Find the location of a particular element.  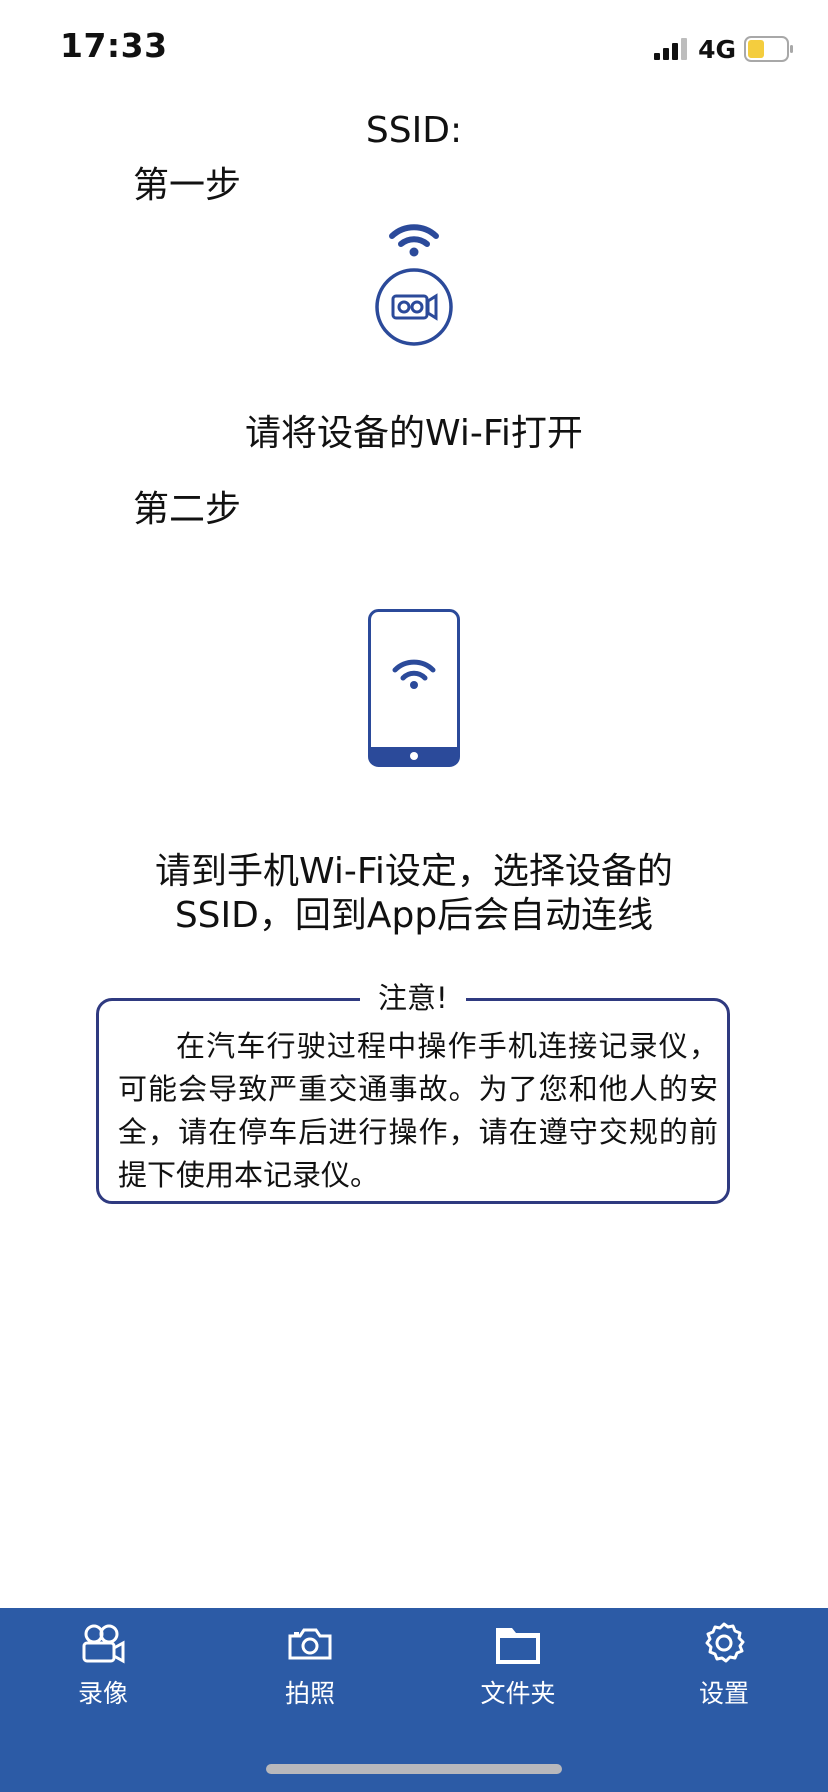

status-indicators: 4G is located at coordinates (724, 49).